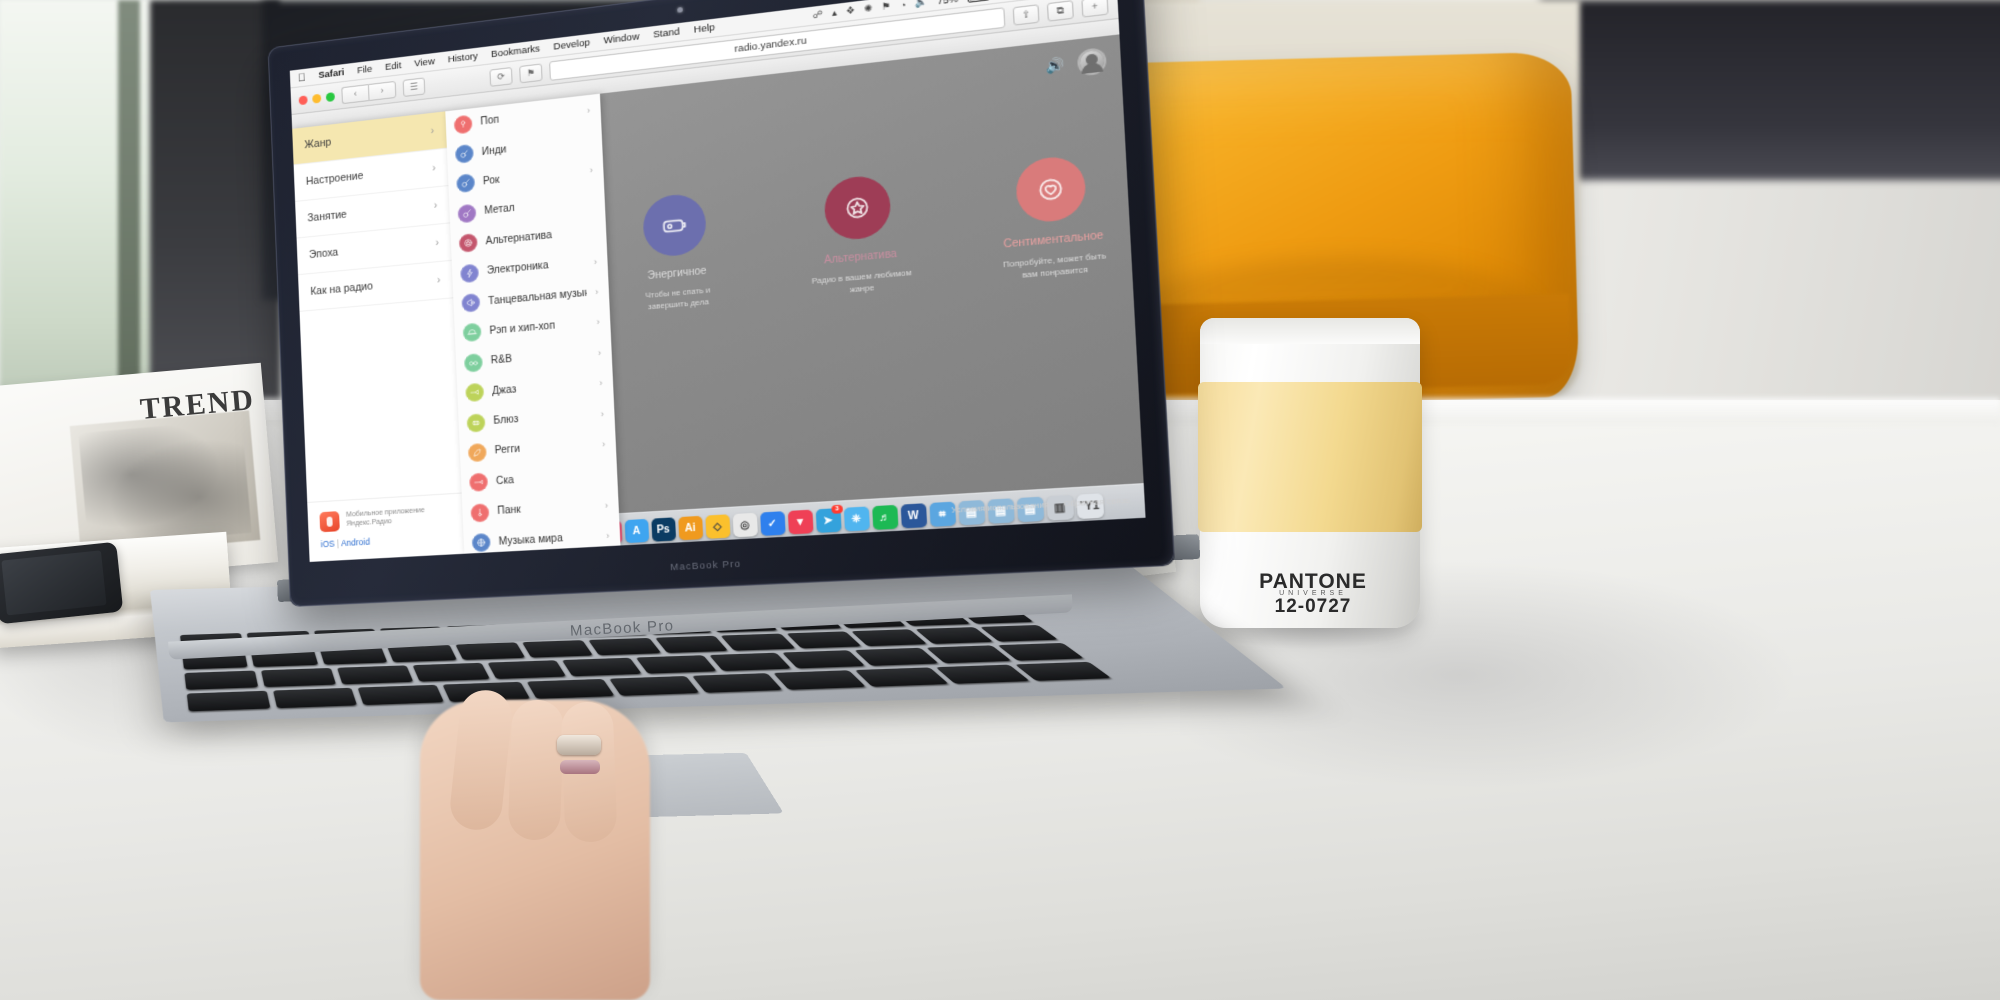  Describe the element at coordinates (491, 181) in the screenshot. I see `genre-label: Рок` at that location.